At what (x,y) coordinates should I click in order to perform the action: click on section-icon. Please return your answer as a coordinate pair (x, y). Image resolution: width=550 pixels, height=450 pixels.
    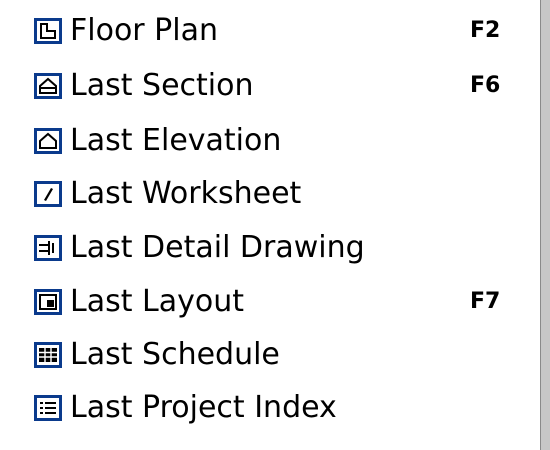
    Looking at the image, I should click on (48, 86).